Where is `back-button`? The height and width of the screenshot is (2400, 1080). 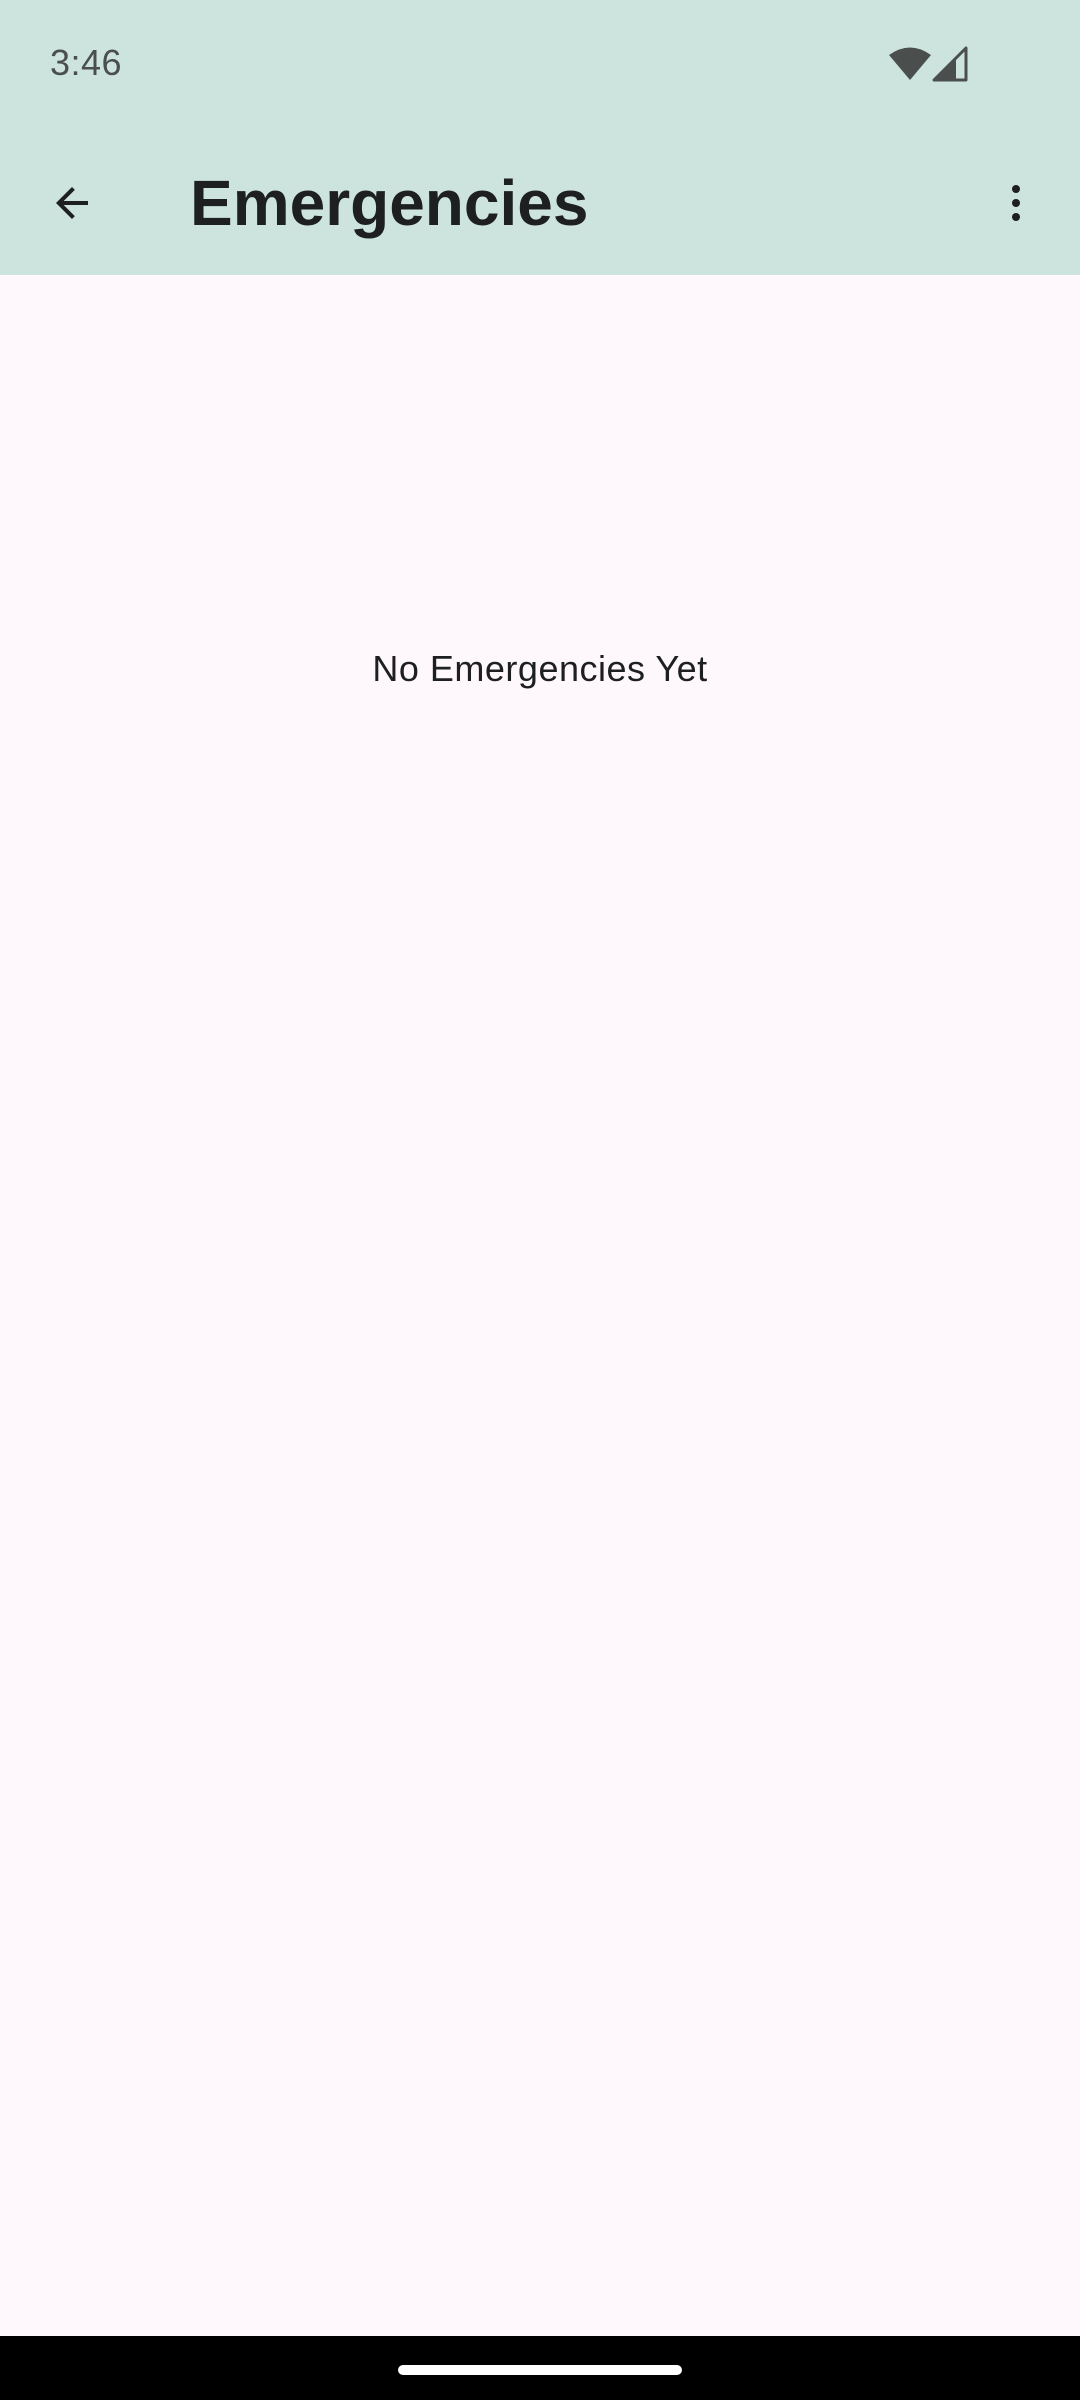
back-button is located at coordinates (72, 203).